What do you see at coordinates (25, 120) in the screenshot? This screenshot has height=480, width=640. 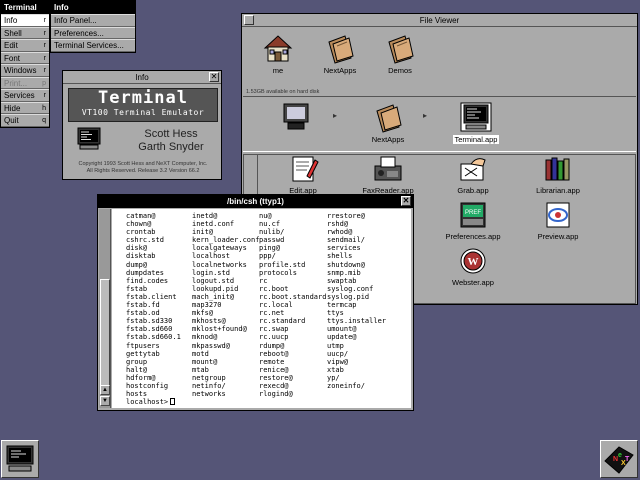 I see `menu-item-quit: Quit q` at bounding box center [25, 120].